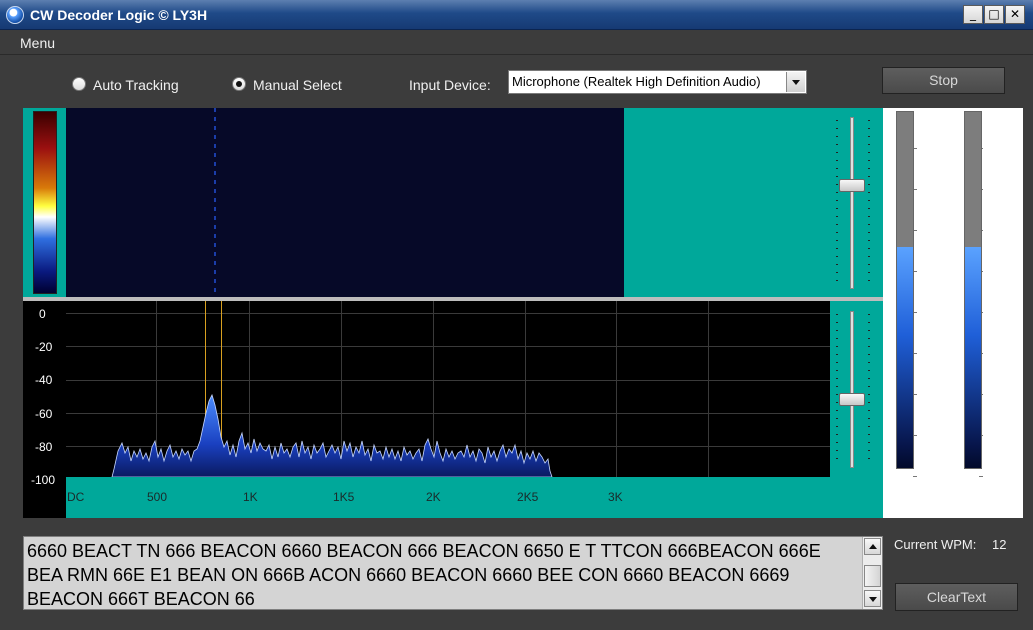  I want to click on freq-label: 1K, so click(250, 497).